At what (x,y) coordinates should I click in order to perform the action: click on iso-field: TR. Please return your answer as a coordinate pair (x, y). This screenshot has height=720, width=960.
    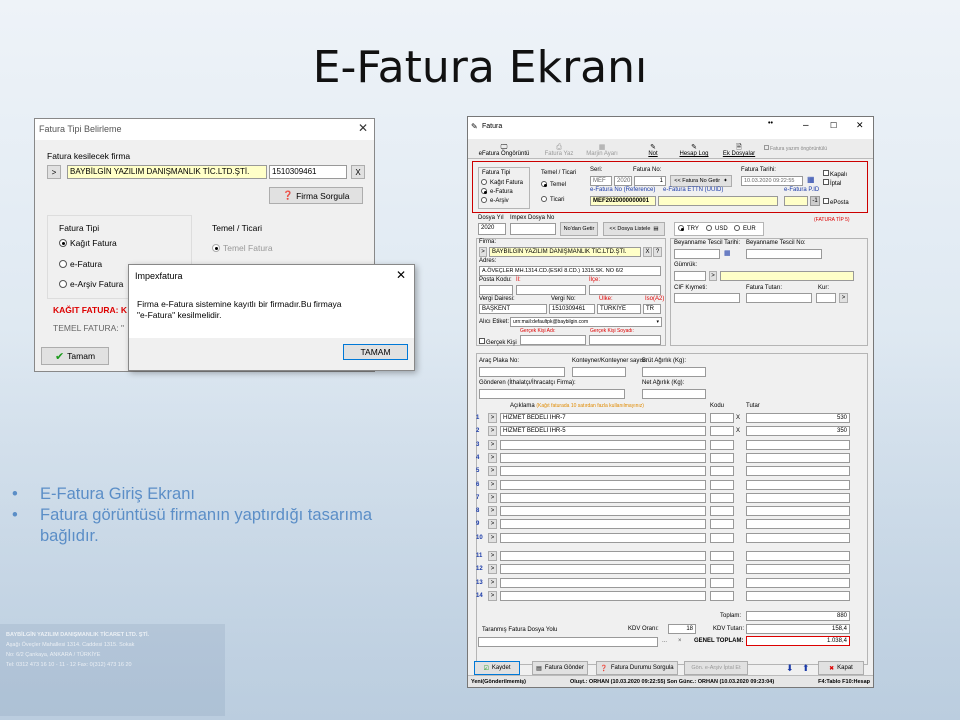
    Looking at the image, I should click on (652, 309).